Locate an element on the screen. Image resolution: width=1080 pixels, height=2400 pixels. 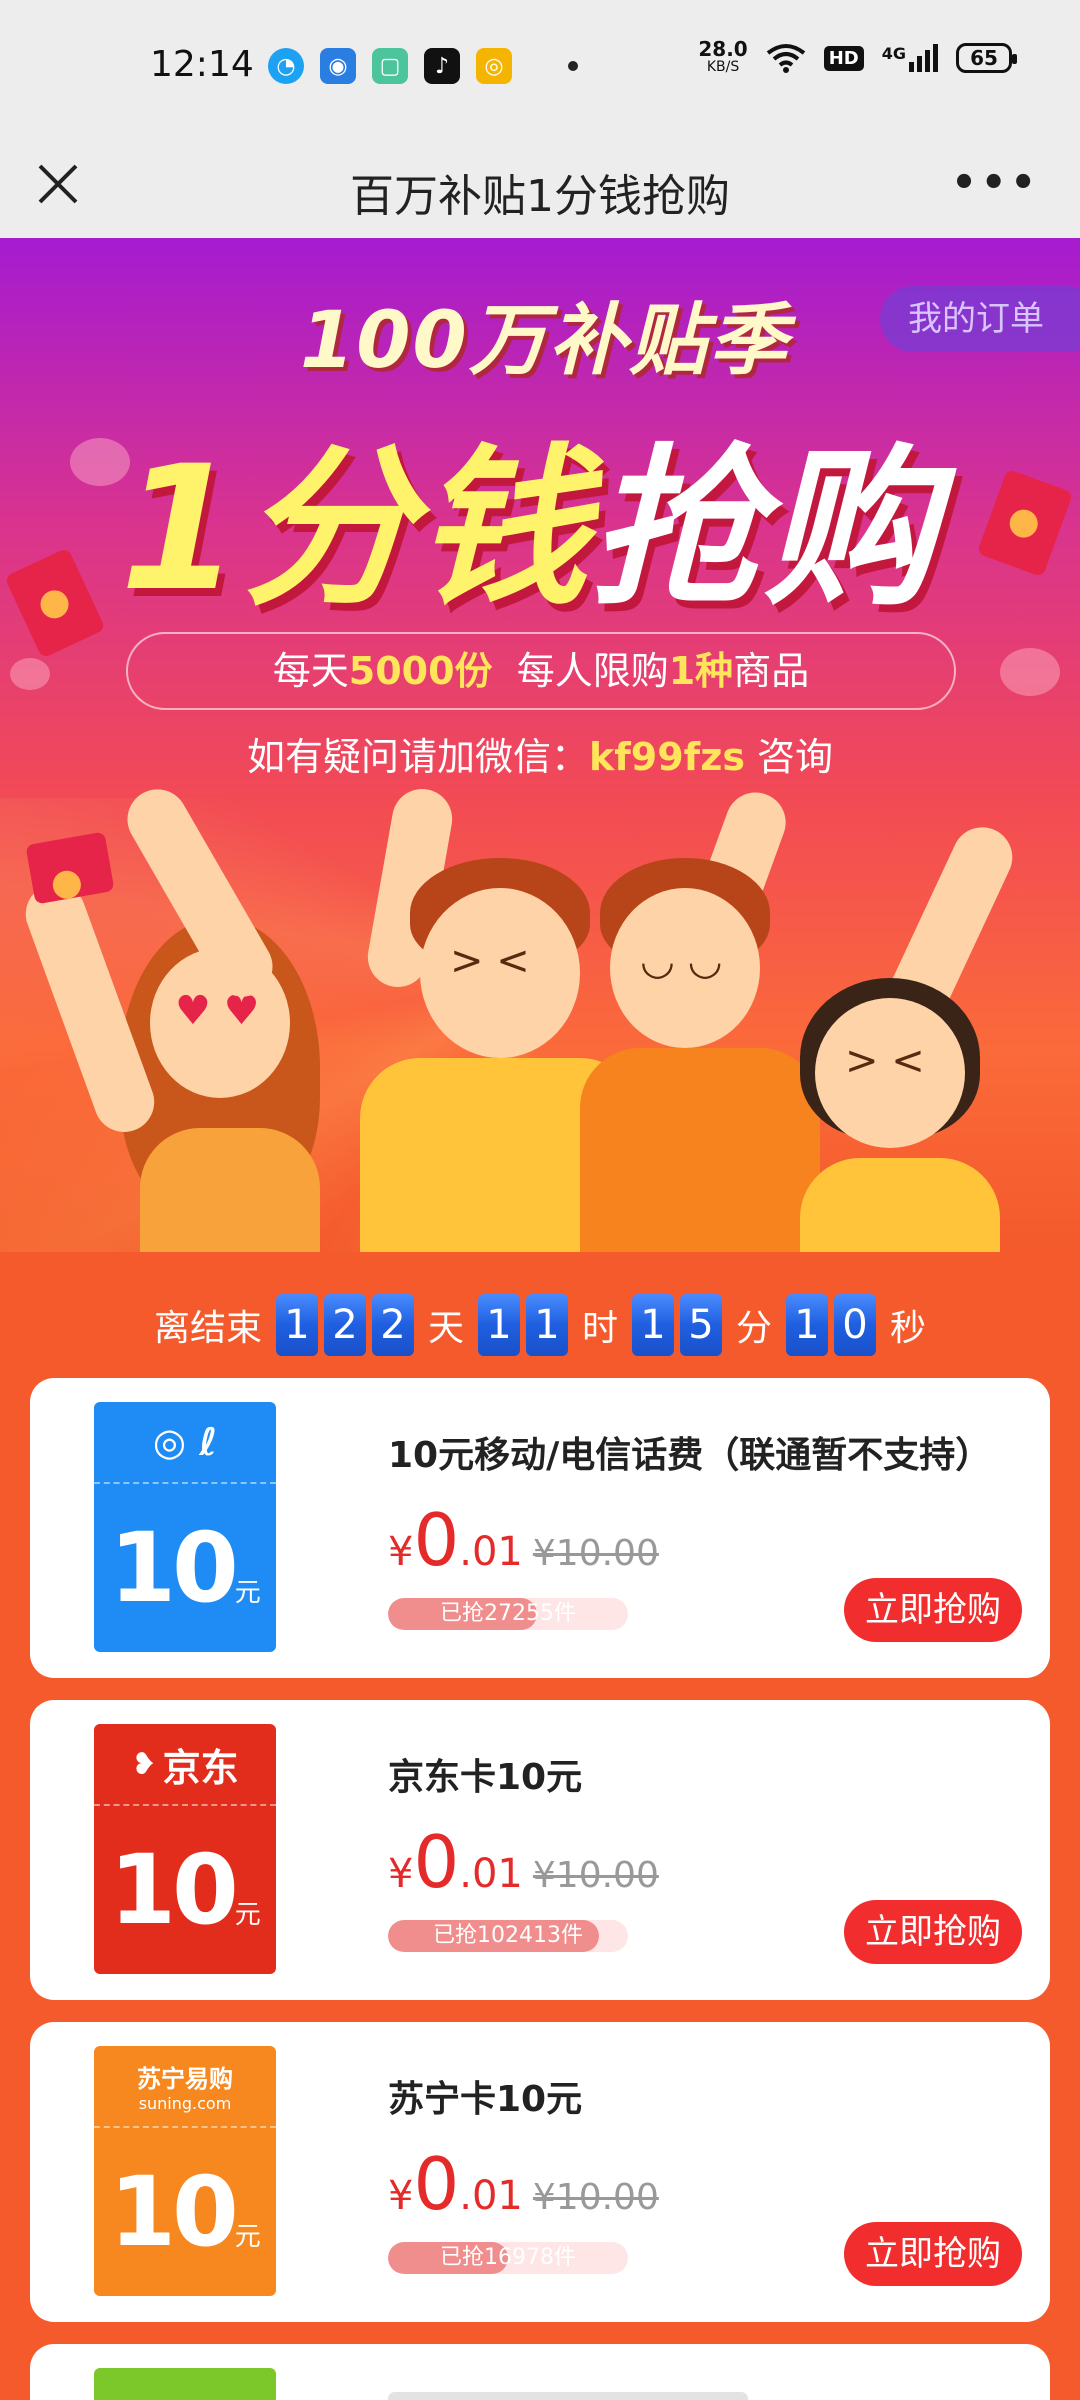
thumb-brand: ◎ ℓ is located at coordinates (185, 1443).